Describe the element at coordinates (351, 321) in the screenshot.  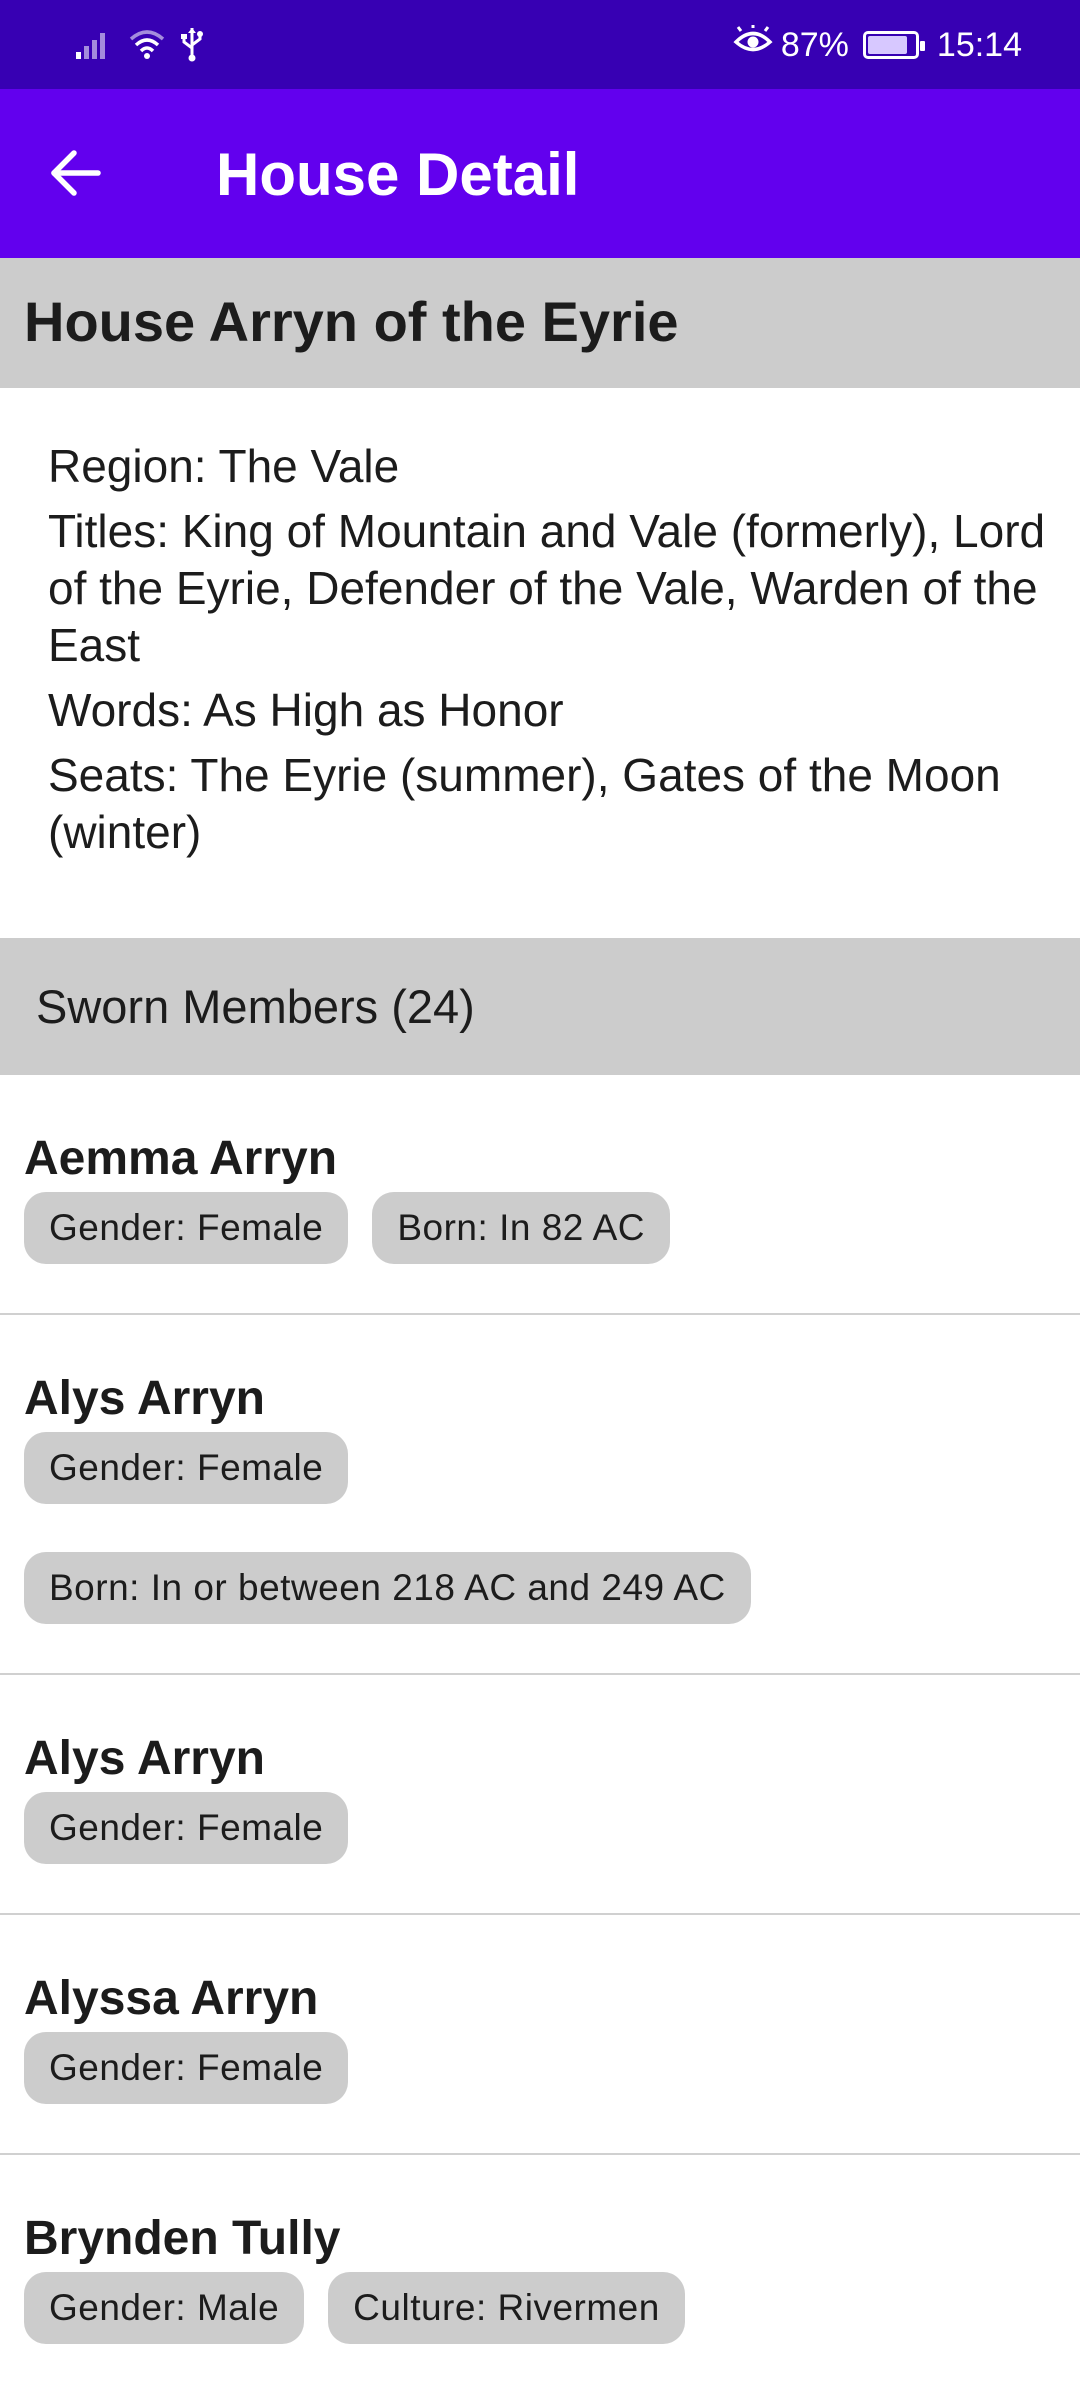
I see `house-name: House Arryn of the Eyrie` at that location.